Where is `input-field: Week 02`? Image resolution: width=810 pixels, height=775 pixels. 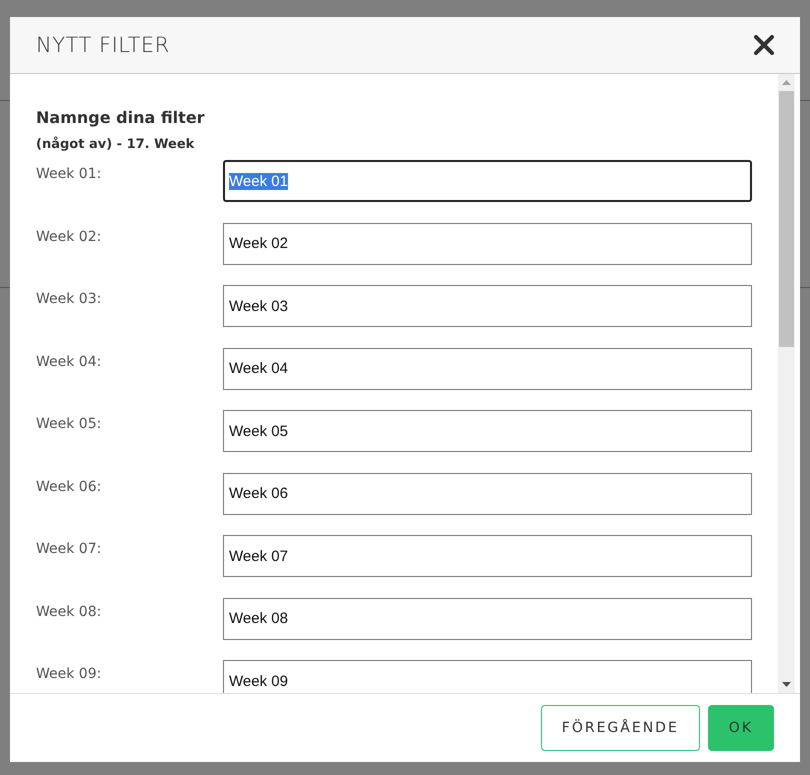 input-field: Week 02 is located at coordinates (487, 243).